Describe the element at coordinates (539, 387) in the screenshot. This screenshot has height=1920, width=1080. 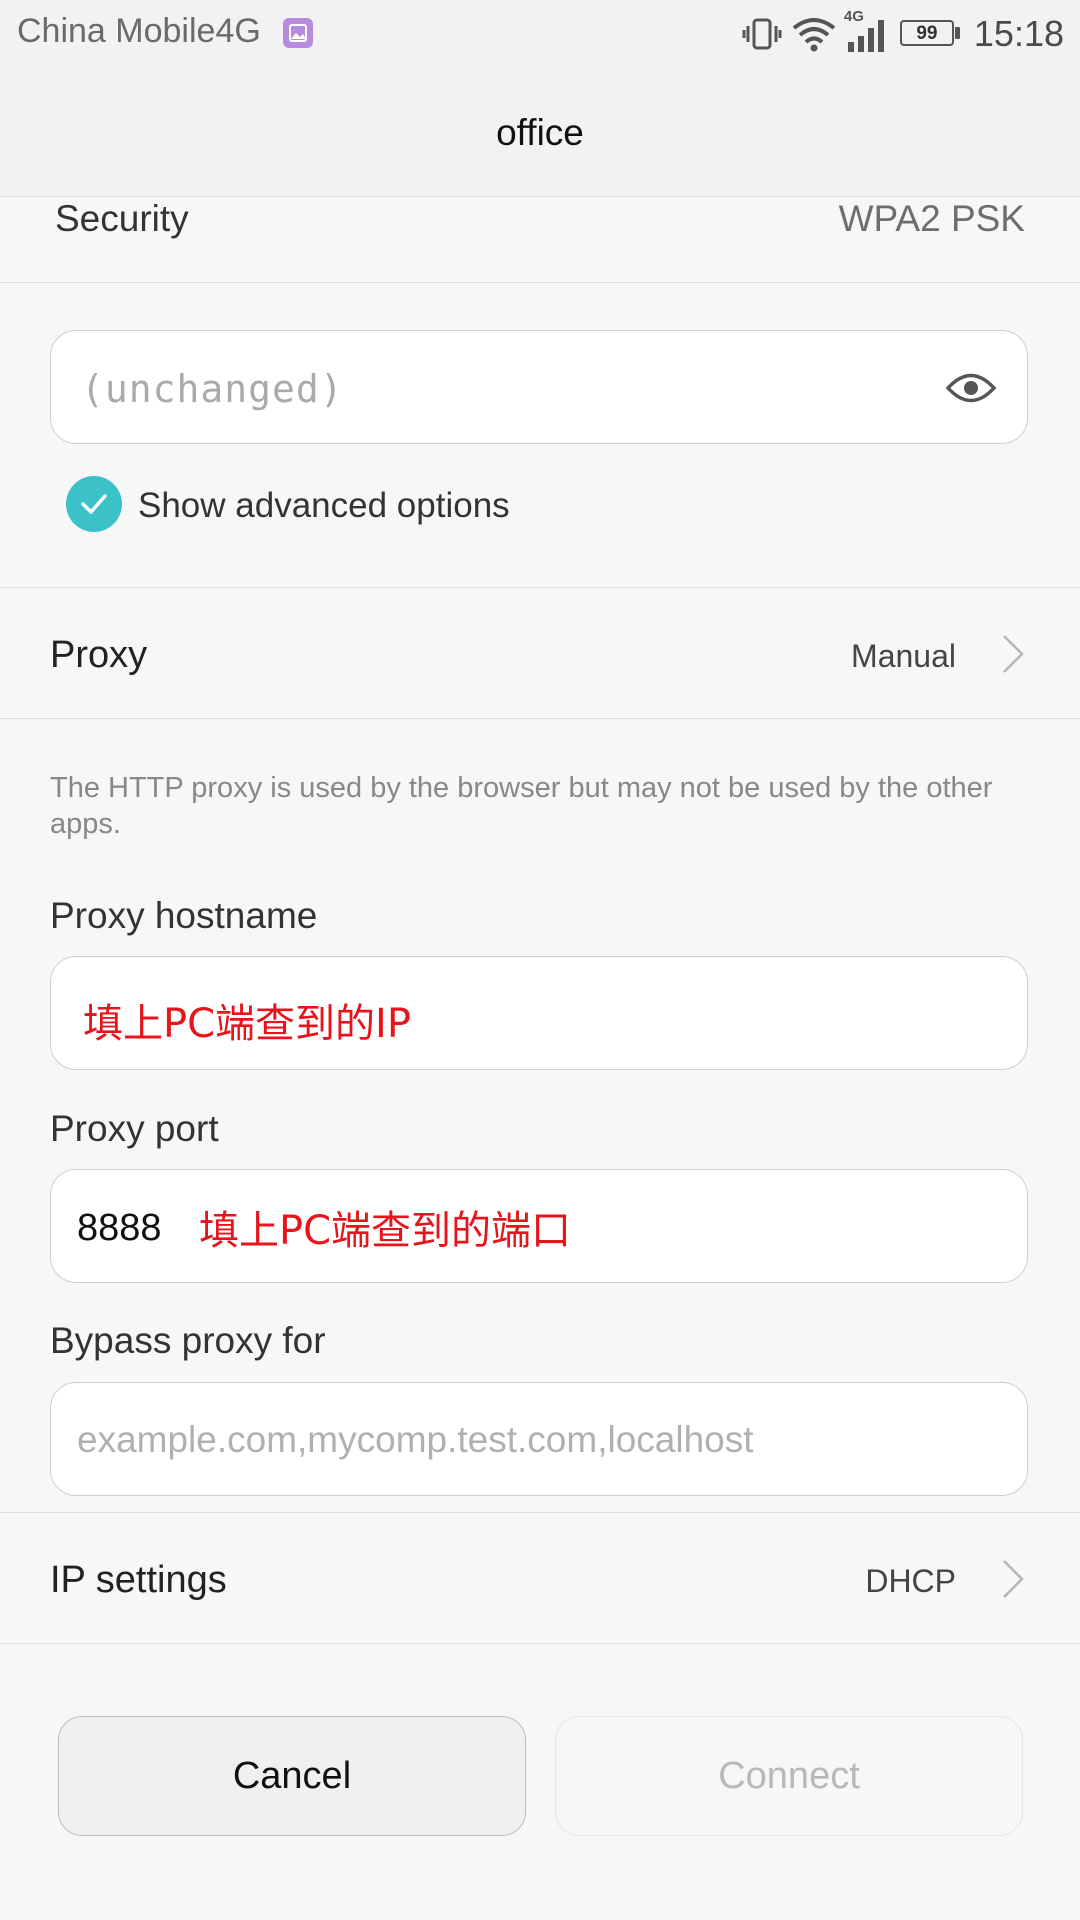
I see `password-field: (unchanged)` at that location.